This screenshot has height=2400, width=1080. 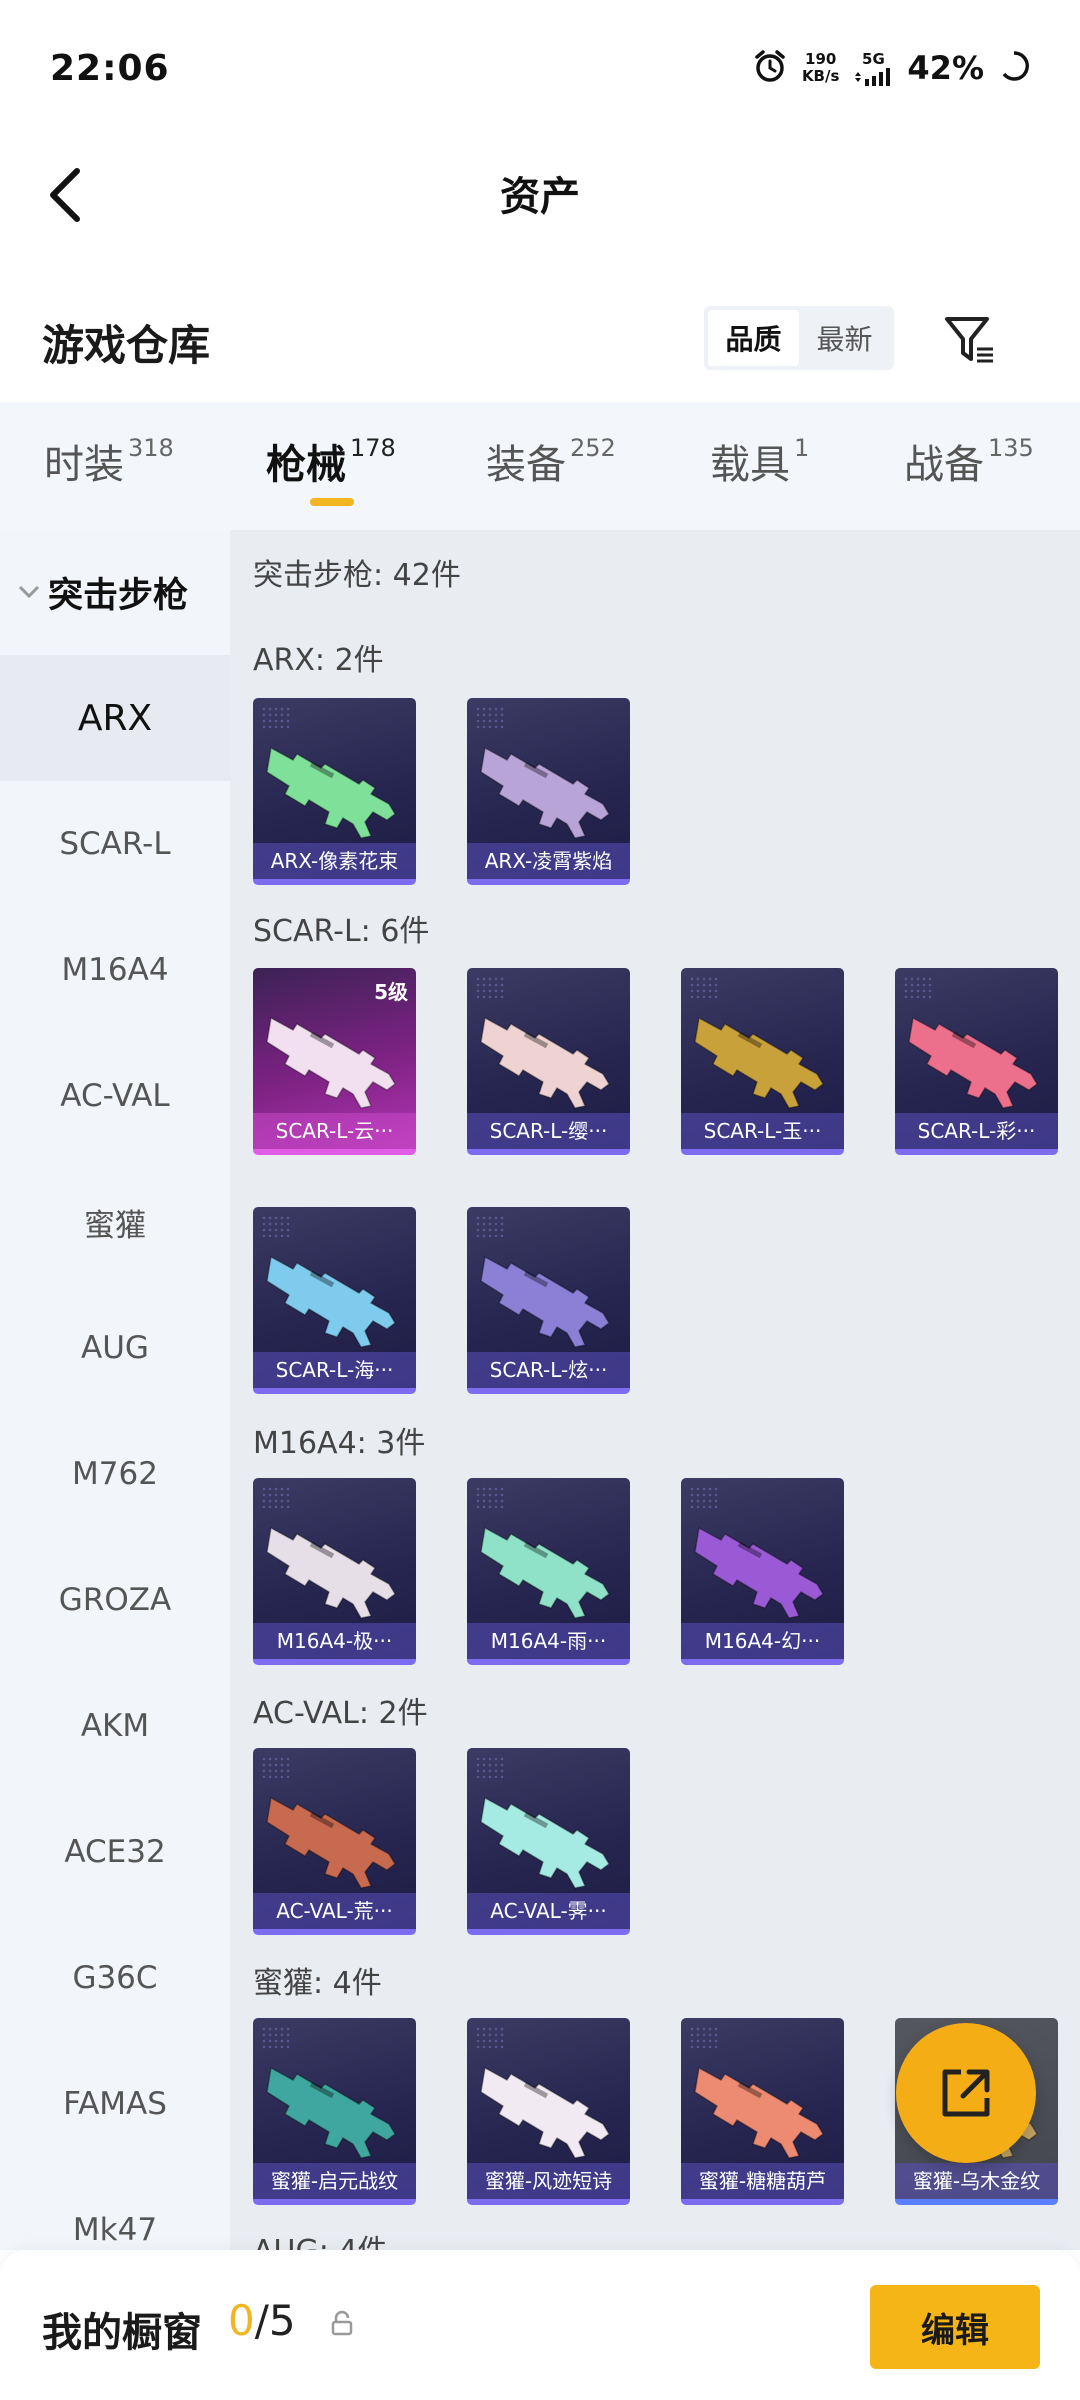 I want to click on chevron-down-icon, so click(x=29, y=592).